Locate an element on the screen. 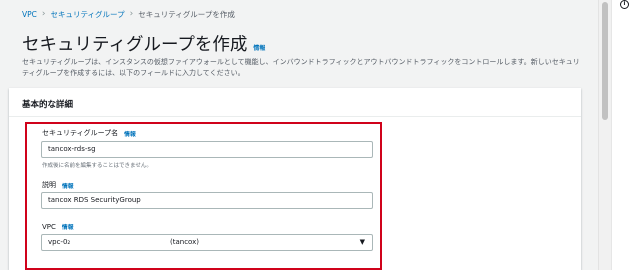  vpc-select: vpc-0₂ (tancox) ▼ is located at coordinates (207, 242).